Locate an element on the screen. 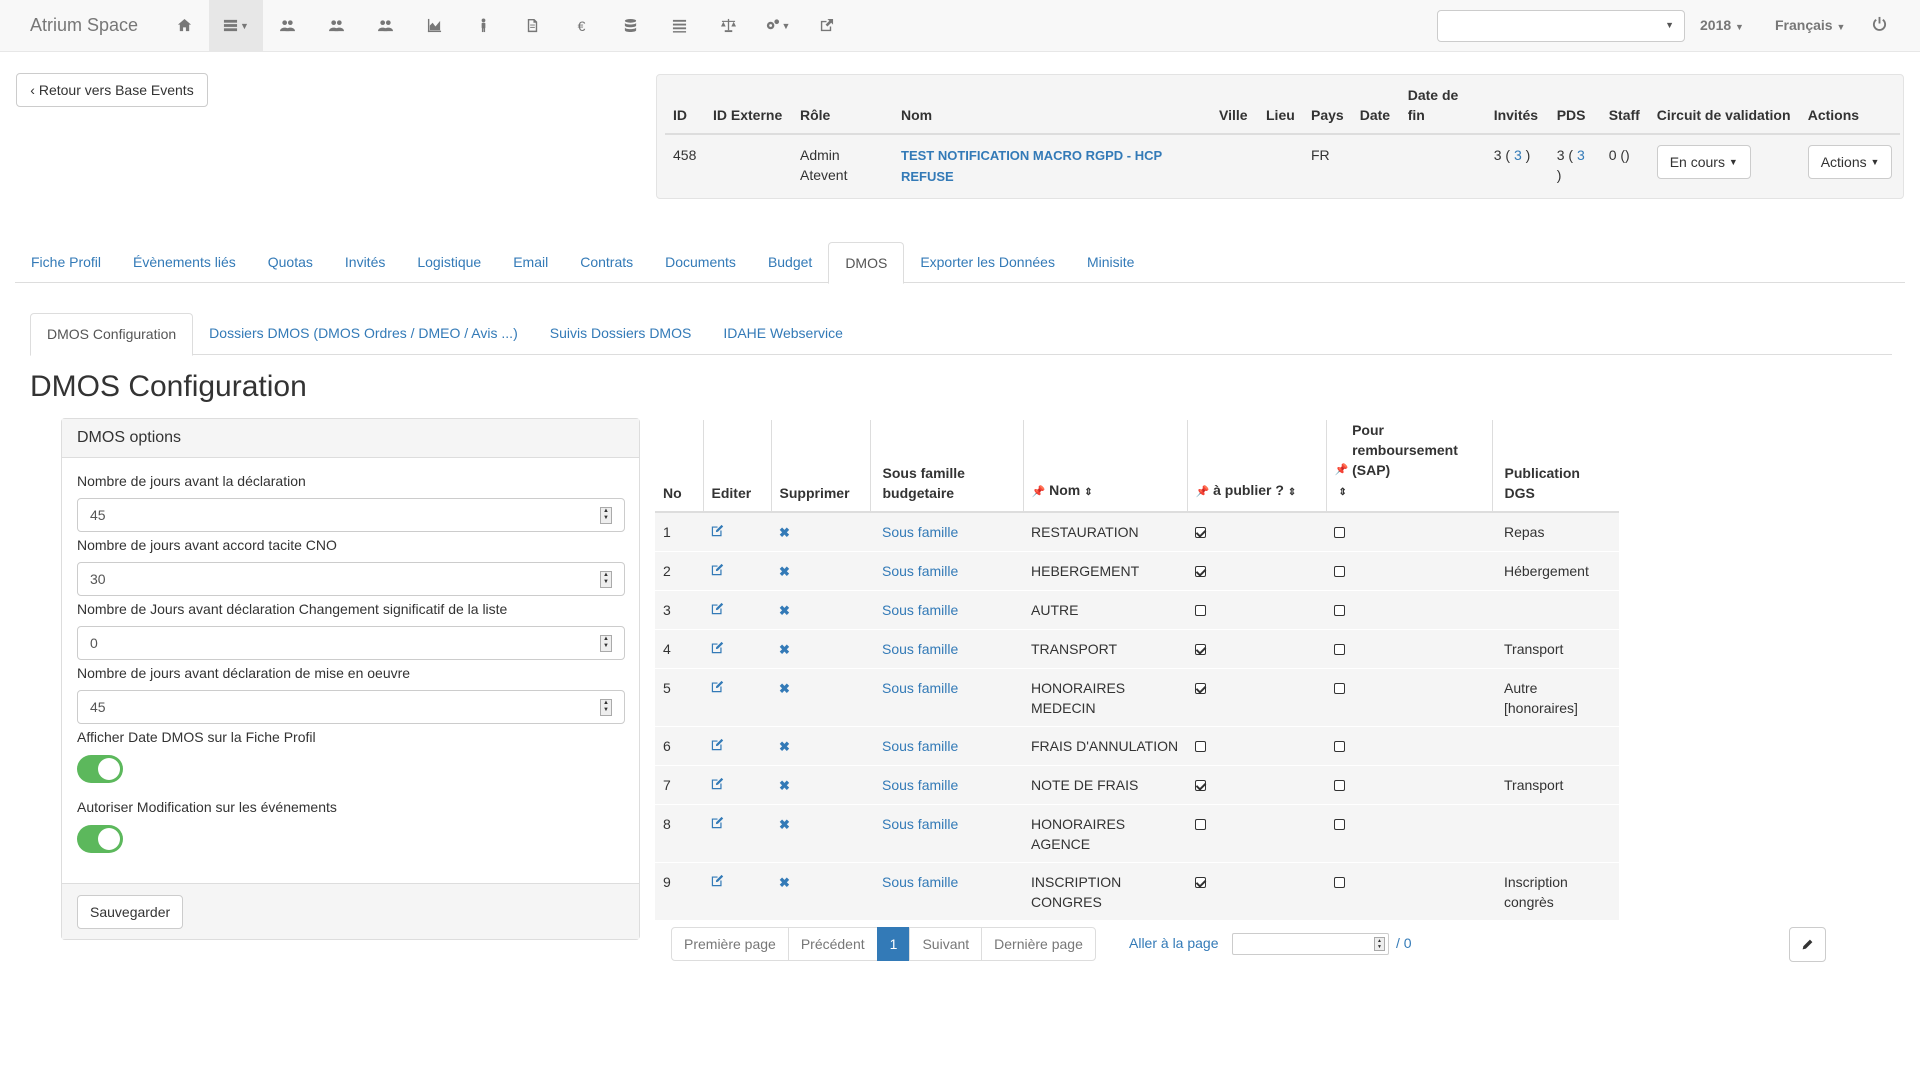 This screenshot has width=1920, height=1079. col-header-sous-famille: Sous famille budgetaire is located at coordinates (947, 466).